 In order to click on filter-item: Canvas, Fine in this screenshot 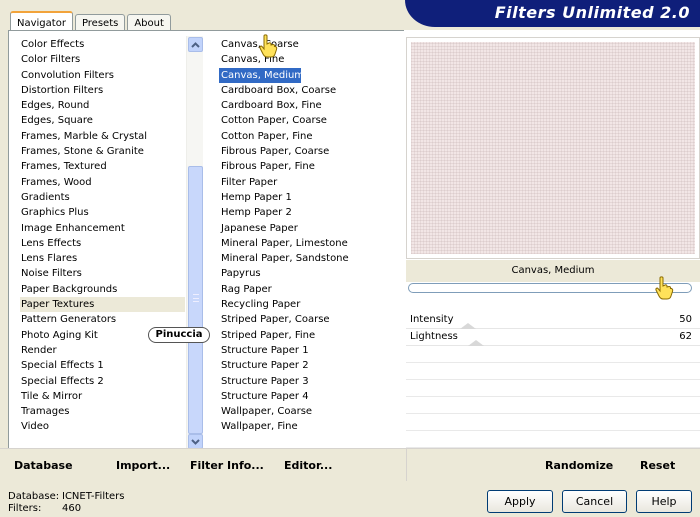, I will do `click(311, 59)`.